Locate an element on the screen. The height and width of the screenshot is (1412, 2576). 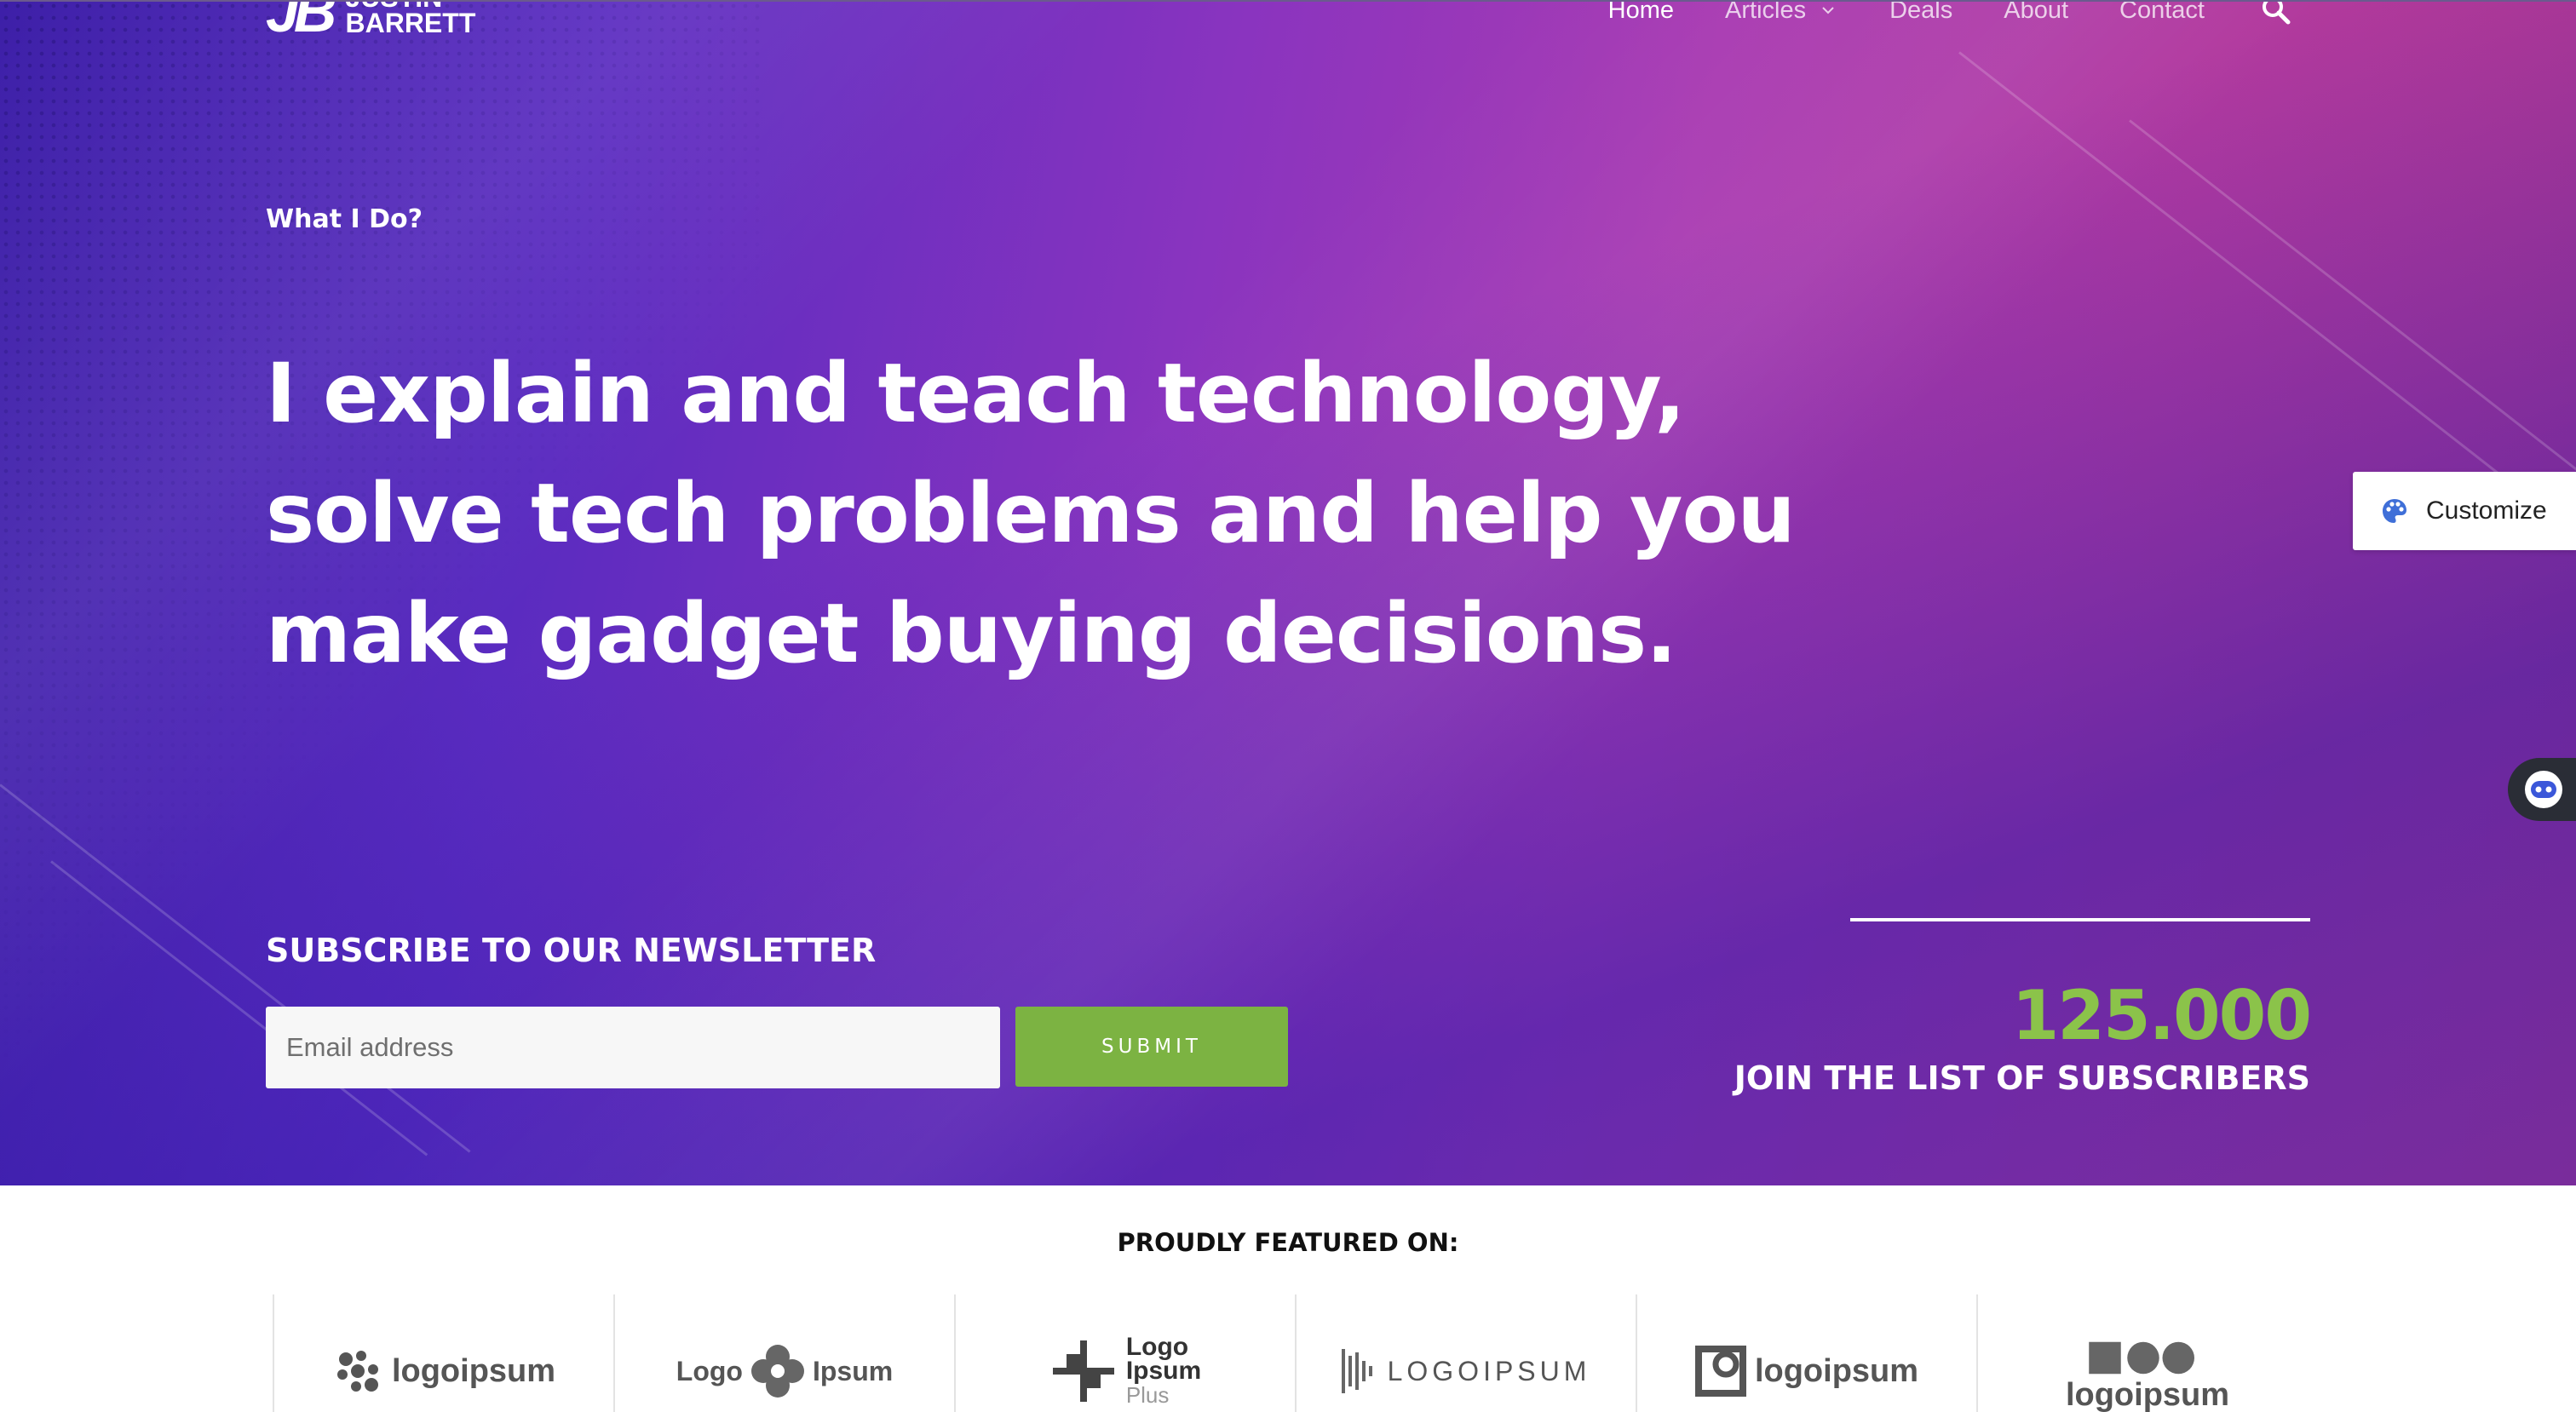
assistant-button is located at coordinates (2542, 789).